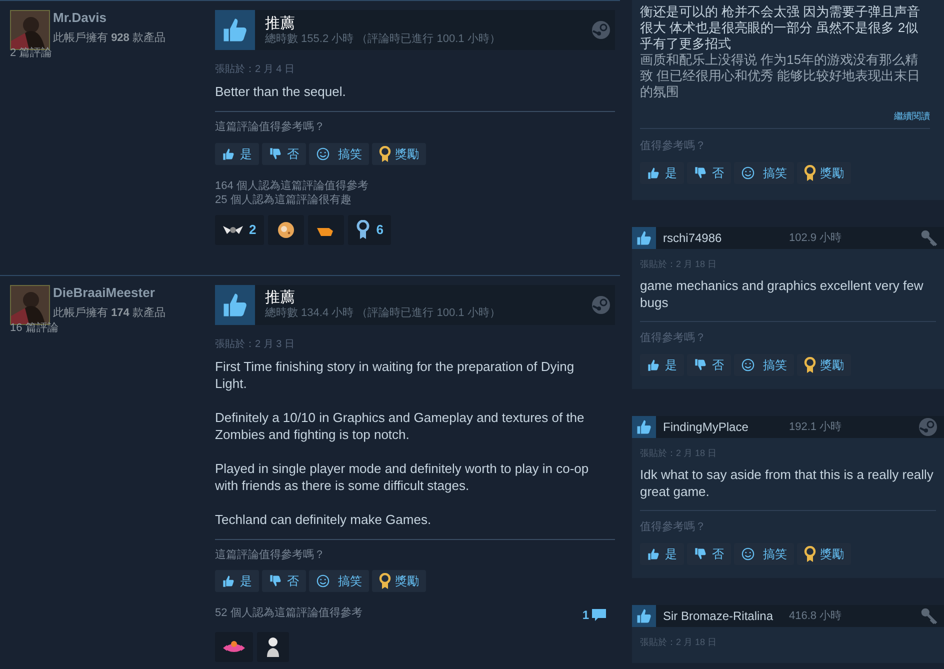 The height and width of the screenshot is (669, 944). What do you see at coordinates (31, 53) in the screenshot?
I see `review-count: 2 篇評論` at bounding box center [31, 53].